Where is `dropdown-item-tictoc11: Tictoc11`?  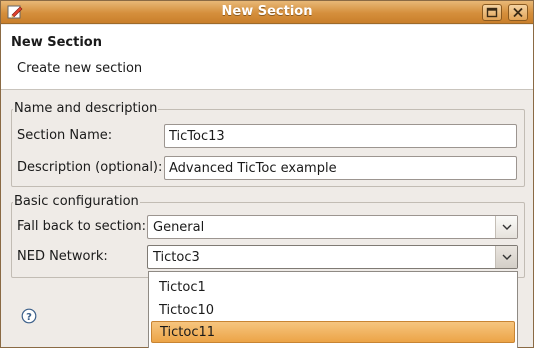 dropdown-item-tictoc11: Tictoc11 is located at coordinates (333, 332).